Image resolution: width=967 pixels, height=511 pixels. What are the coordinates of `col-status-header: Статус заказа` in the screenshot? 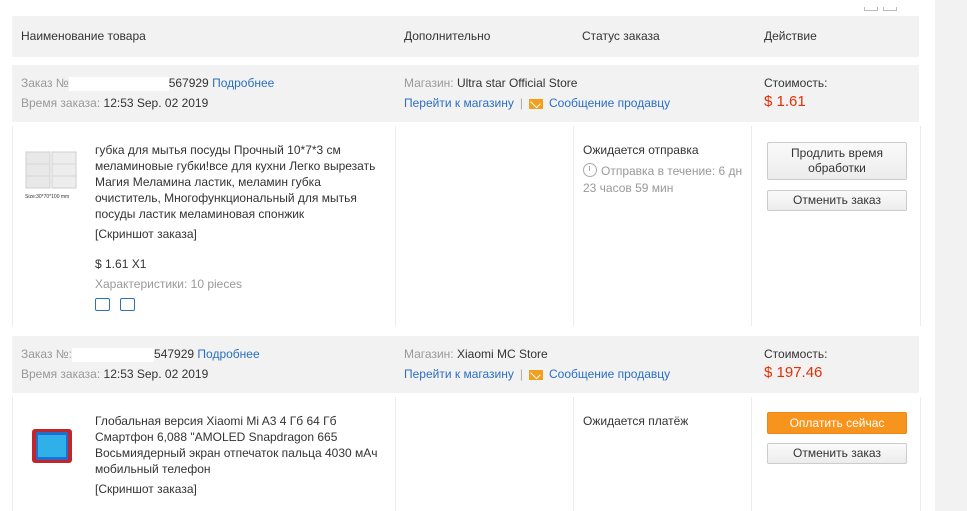 It's located at (621, 36).